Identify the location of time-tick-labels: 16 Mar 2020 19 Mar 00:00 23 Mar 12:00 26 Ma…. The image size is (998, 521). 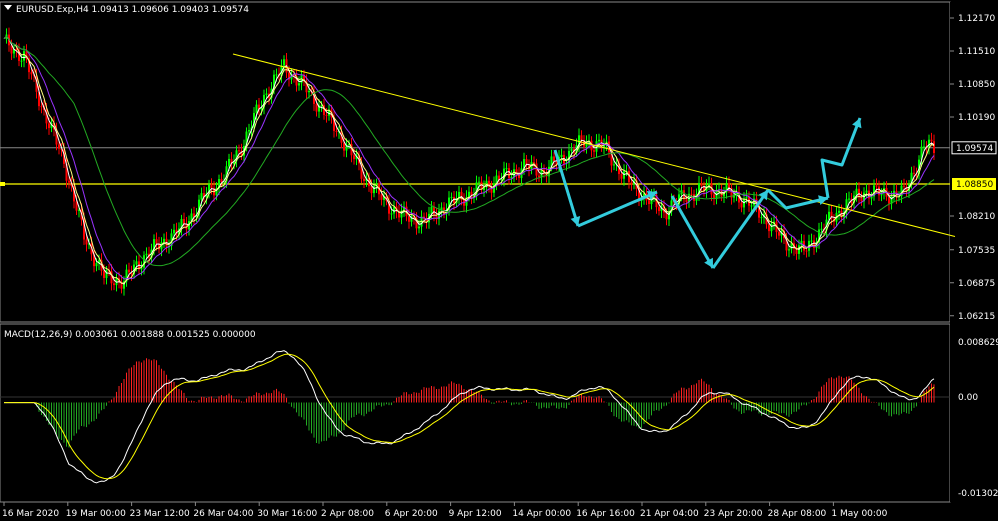
(445, 510).